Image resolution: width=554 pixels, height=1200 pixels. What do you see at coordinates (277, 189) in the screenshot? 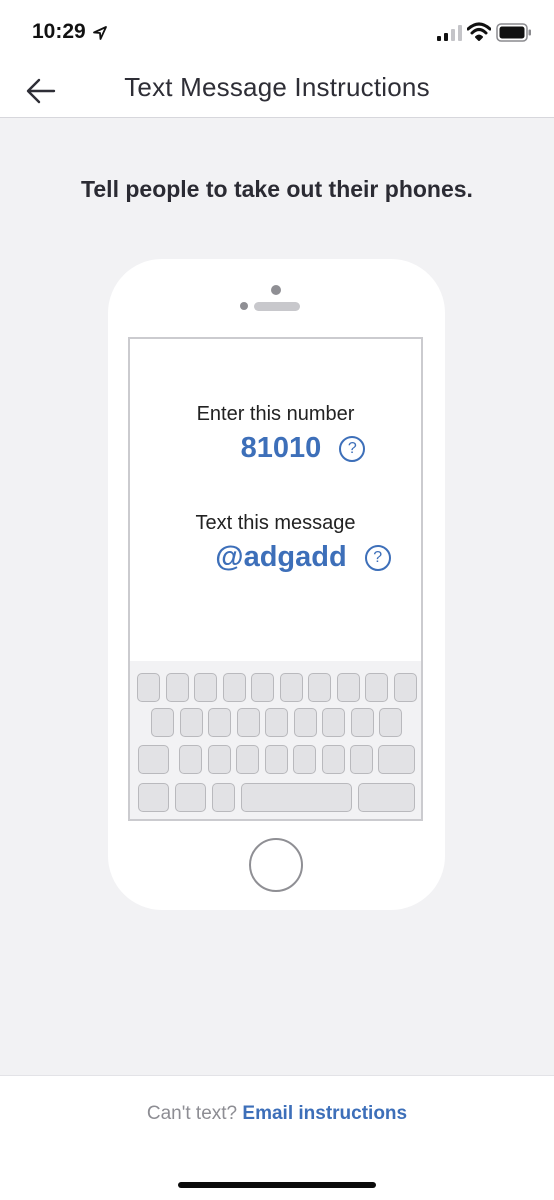
I see `instructions-heading: Tell people to take out their phones.` at bounding box center [277, 189].